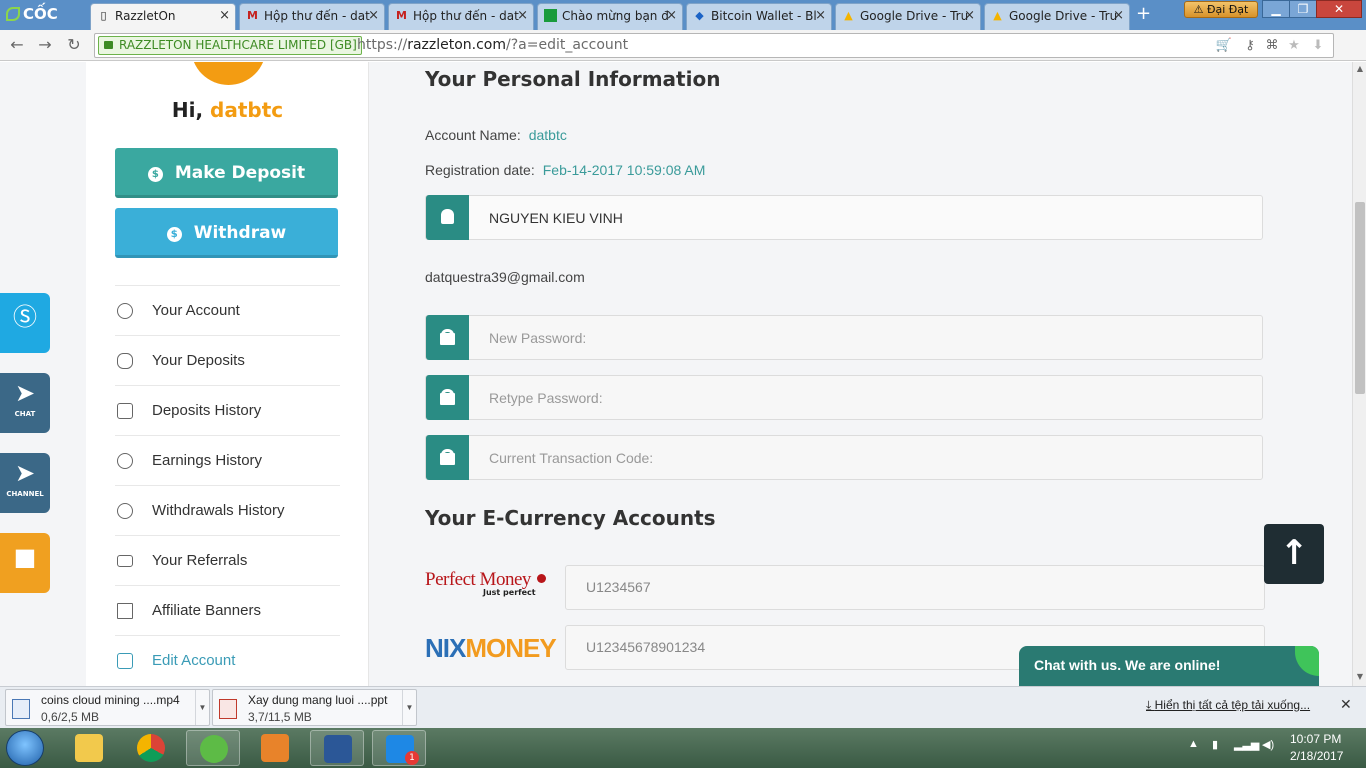 The image size is (1366, 768). What do you see at coordinates (915, 587) in the screenshot?
I see `perfect-money-input: U1234567` at bounding box center [915, 587].